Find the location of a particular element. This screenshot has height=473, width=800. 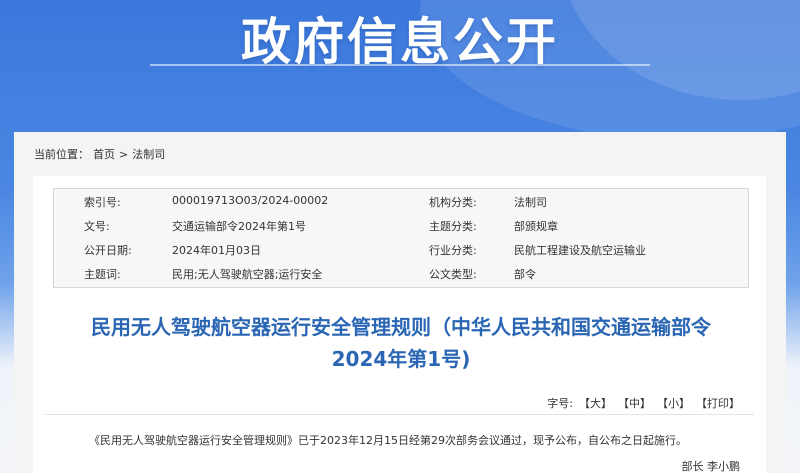

divider is located at coordinates (399, 414).